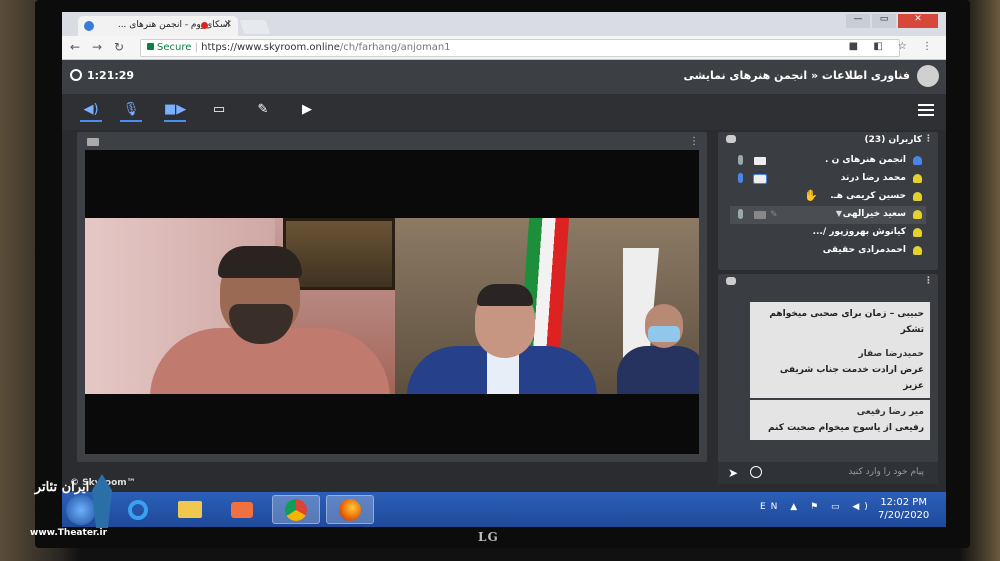 The height and width of the screenshot is (561, 1000). Describe the element at coordinates (839, 213) in the screenshot. I see `chevron-down-icon: ▼` at that location.